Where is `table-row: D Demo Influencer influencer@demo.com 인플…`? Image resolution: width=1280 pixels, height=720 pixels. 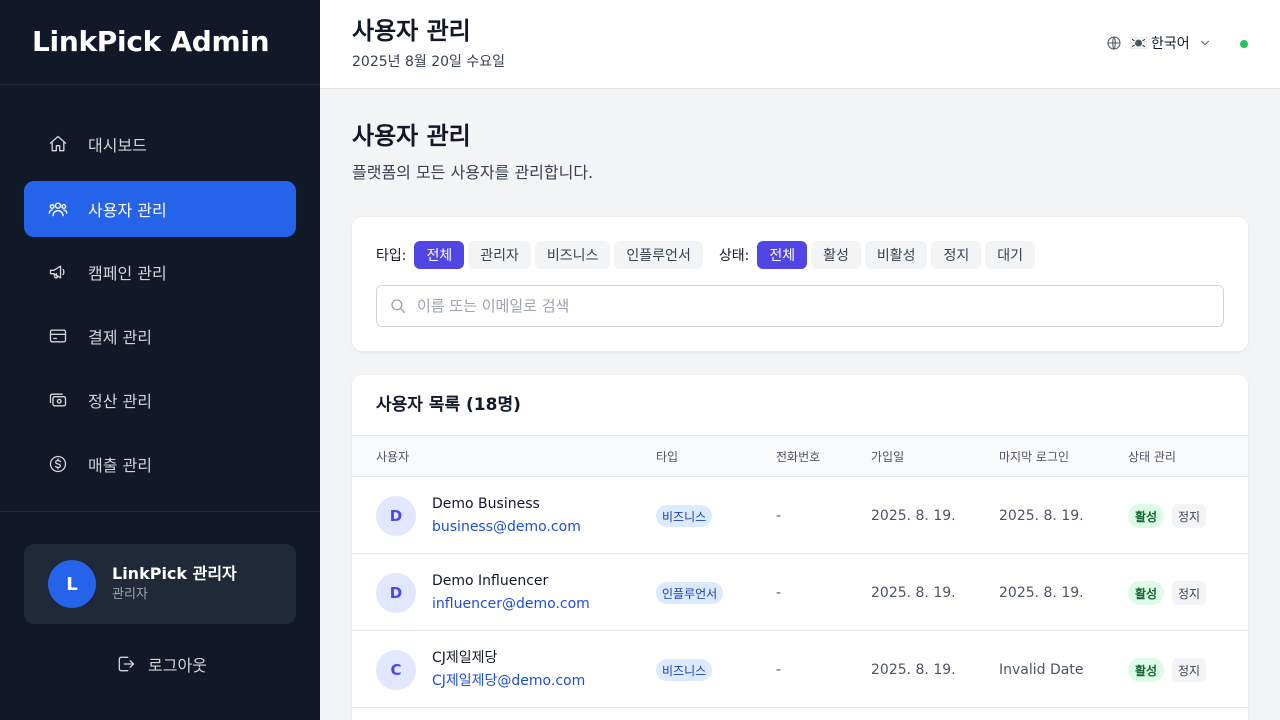
table-row: D Demo Influencer influencer@demo.com 인플… is located at coordinates (800, 592).